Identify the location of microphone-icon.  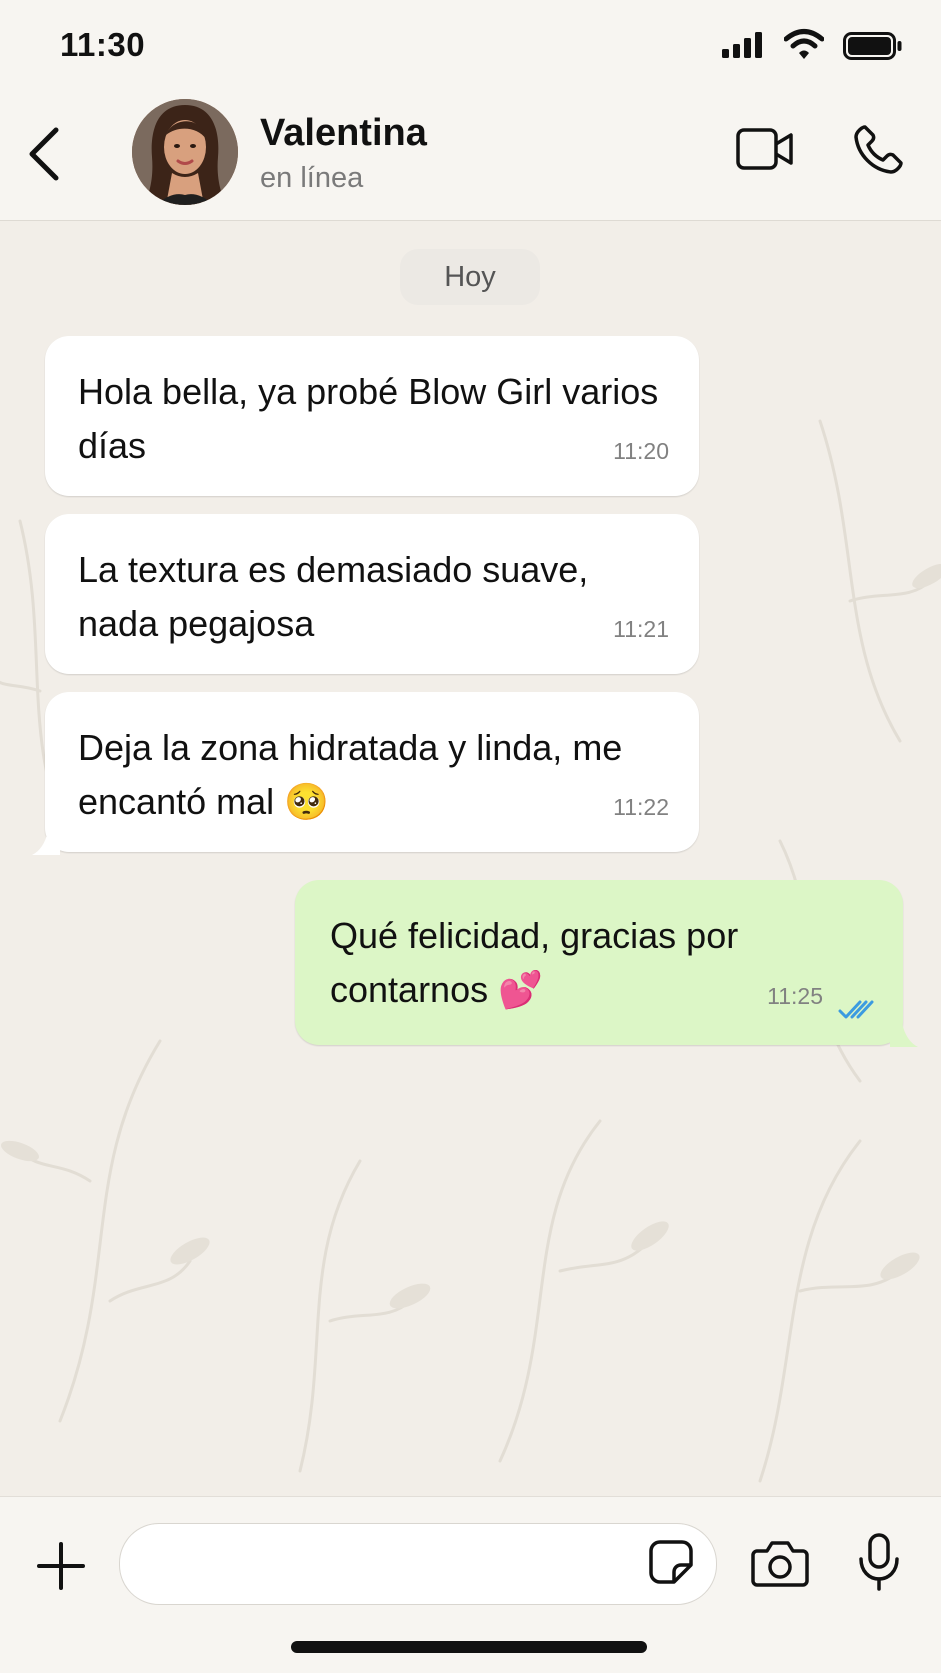
(879, 1562).